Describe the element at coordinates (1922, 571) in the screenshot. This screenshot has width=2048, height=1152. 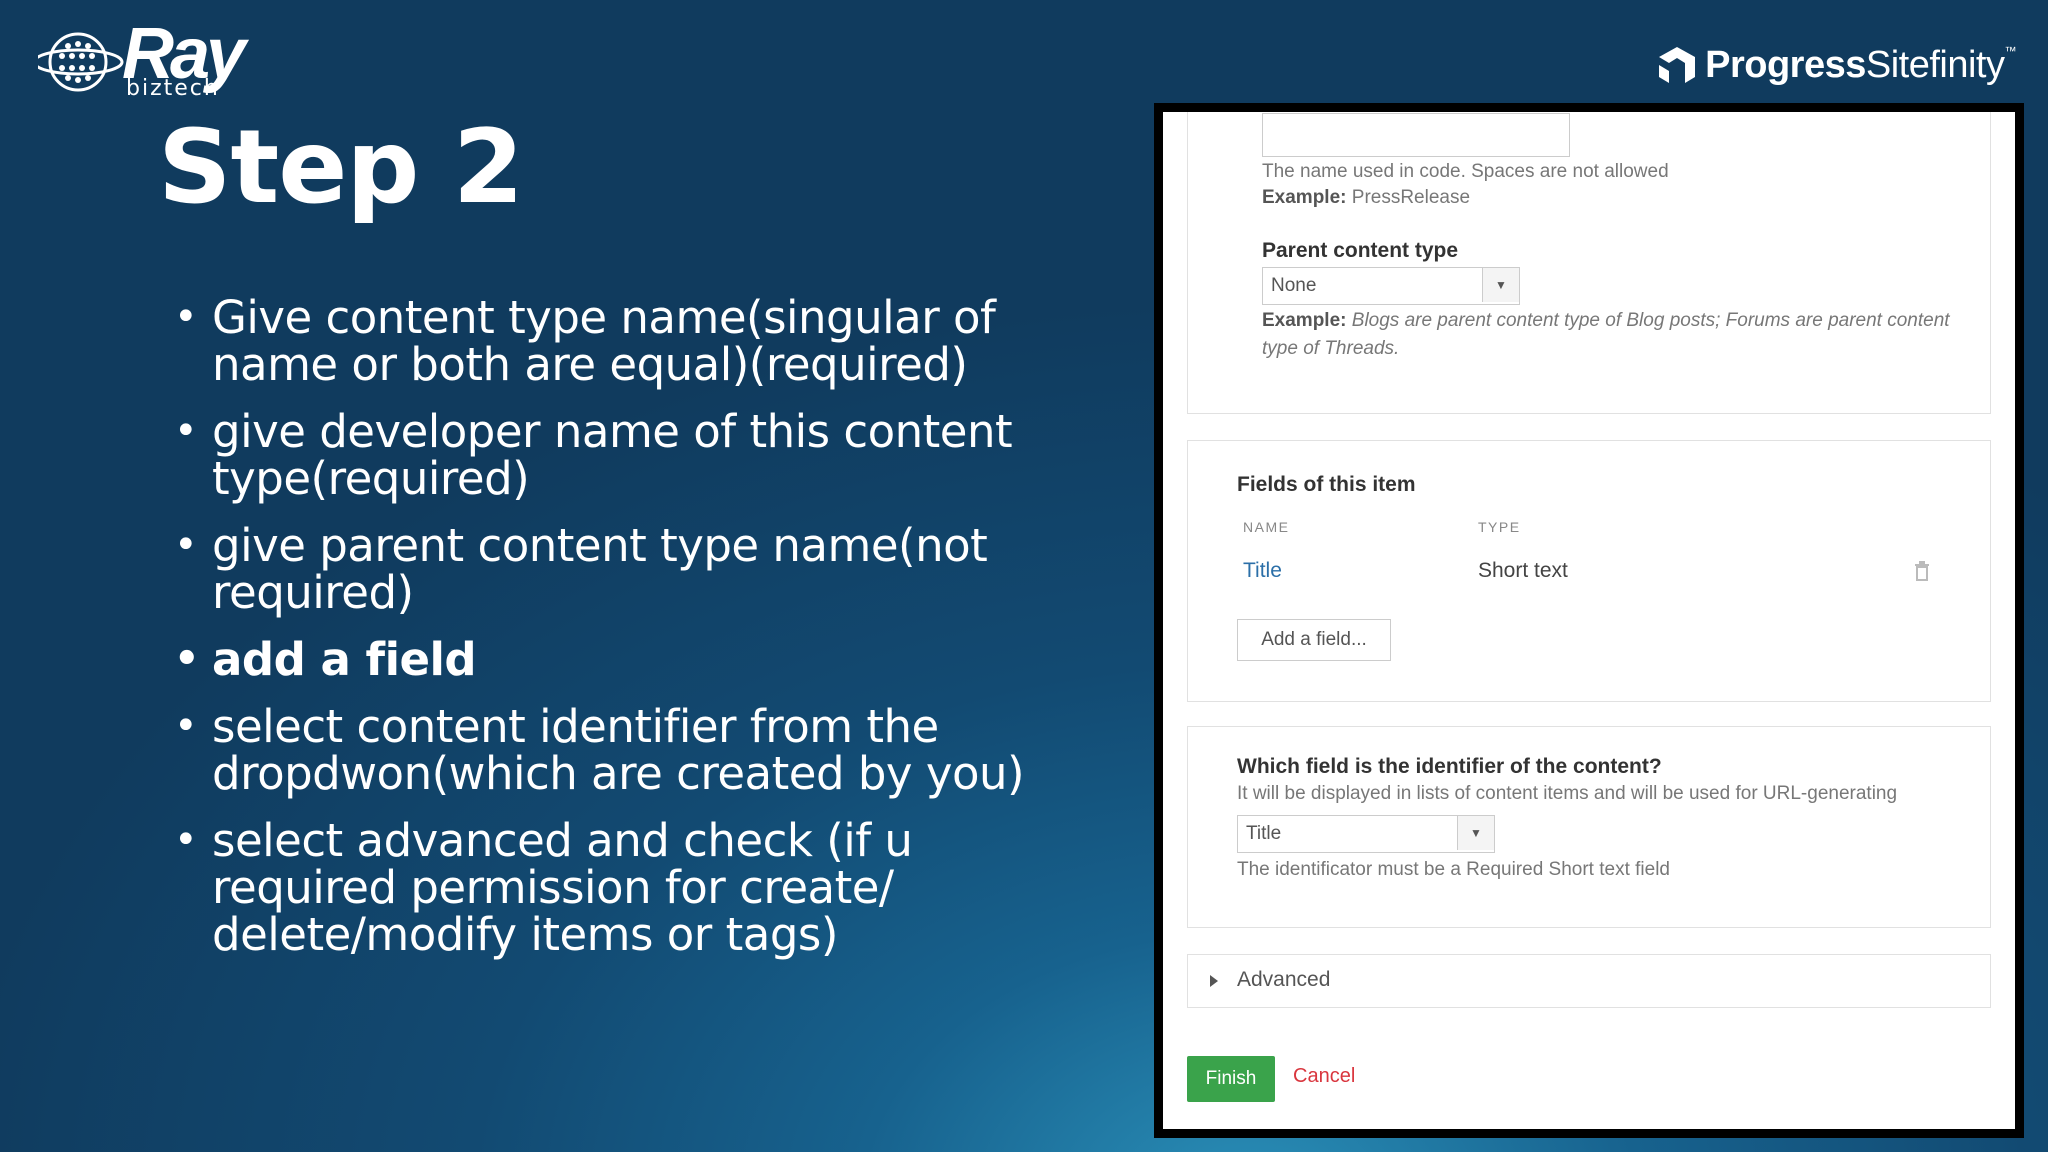
I see `trash-icon` at that location.